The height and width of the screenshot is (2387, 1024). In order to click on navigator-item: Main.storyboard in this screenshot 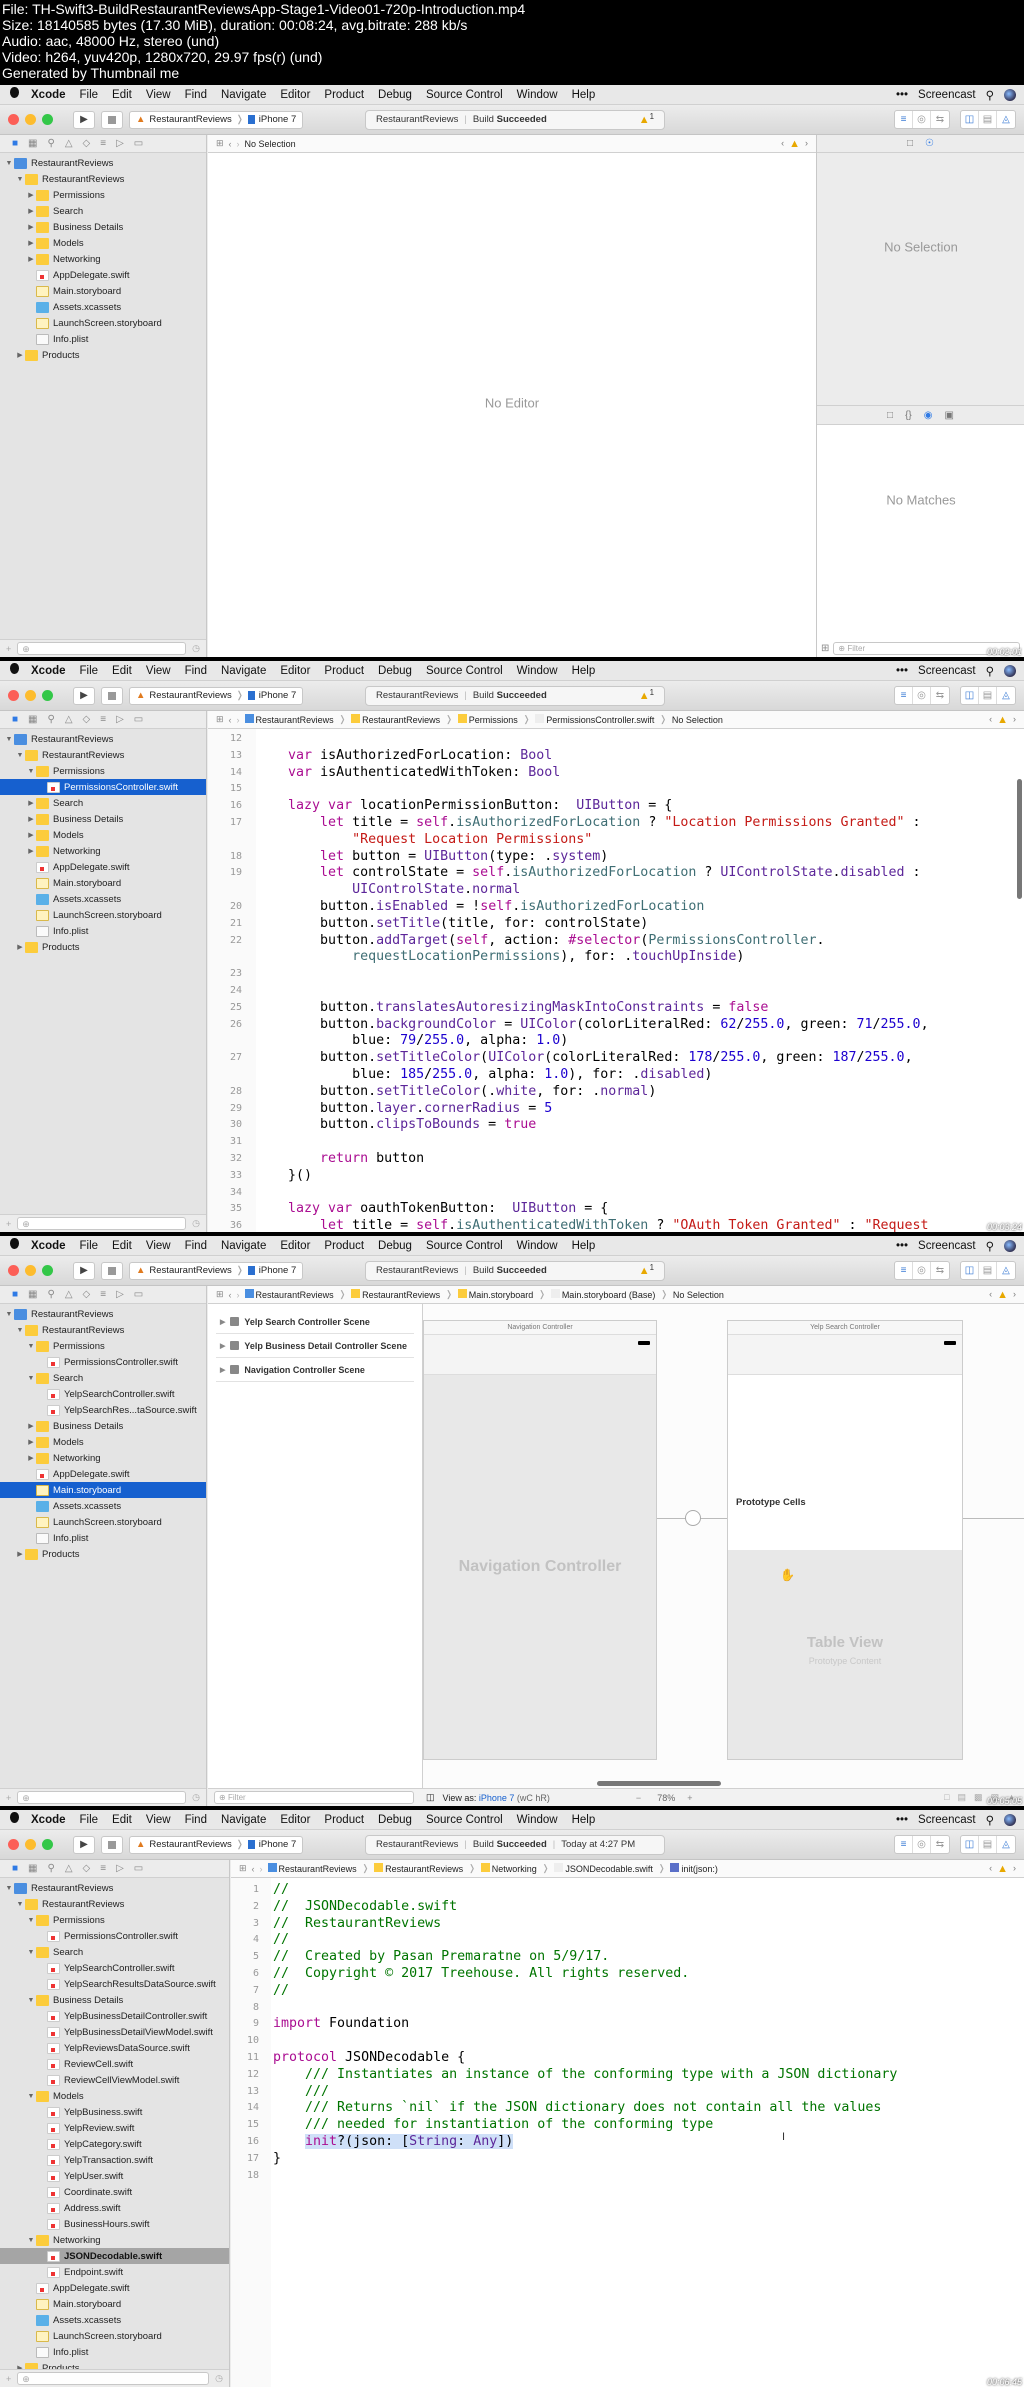, I will do `click(103, 883)`.